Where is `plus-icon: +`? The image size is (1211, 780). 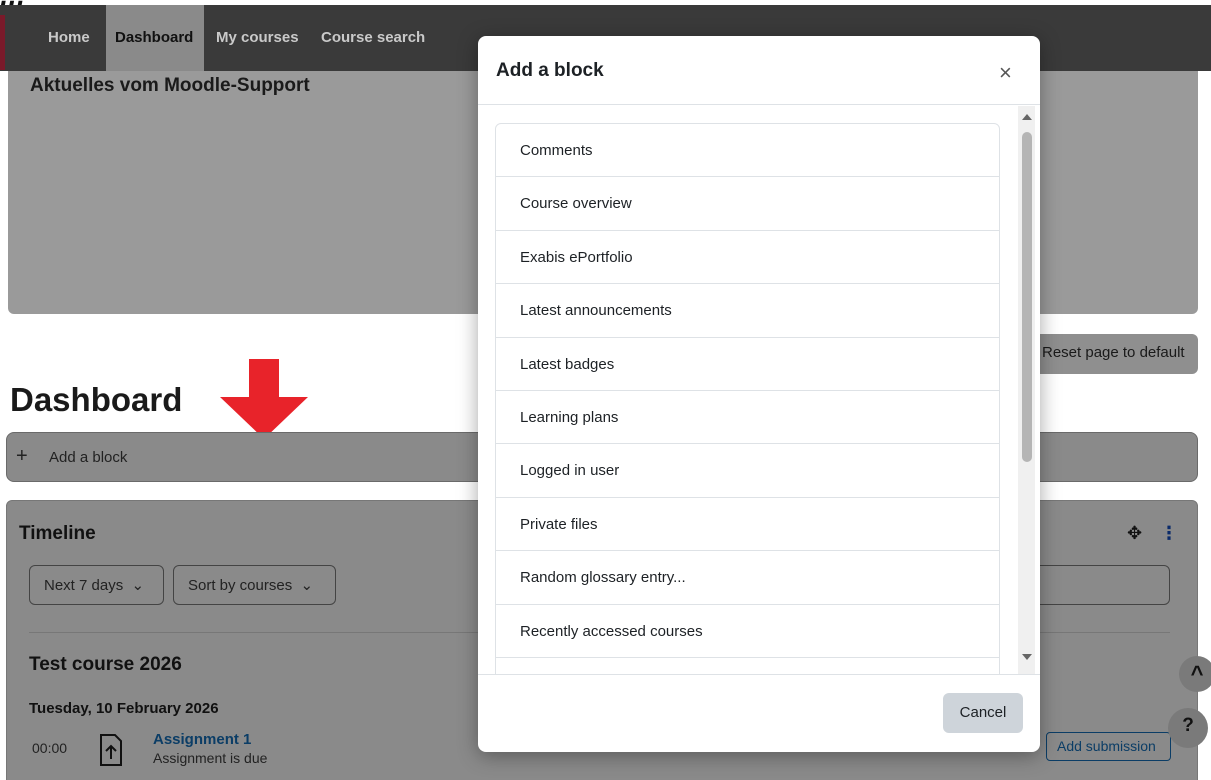
plus-icon: + is located at coordinates (22, 456).